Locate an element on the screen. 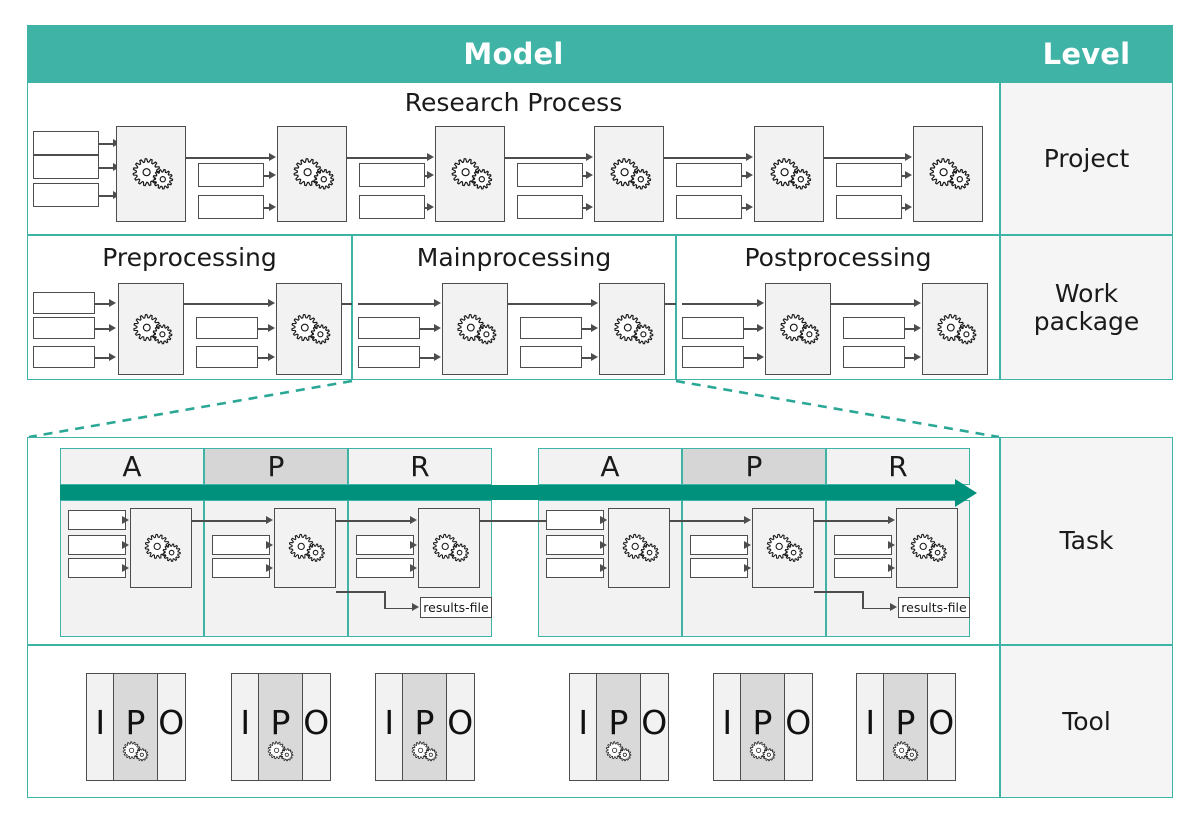 The image size is (1200, 826). tool-segment-p-3: P is located at coordinates (425, 727).